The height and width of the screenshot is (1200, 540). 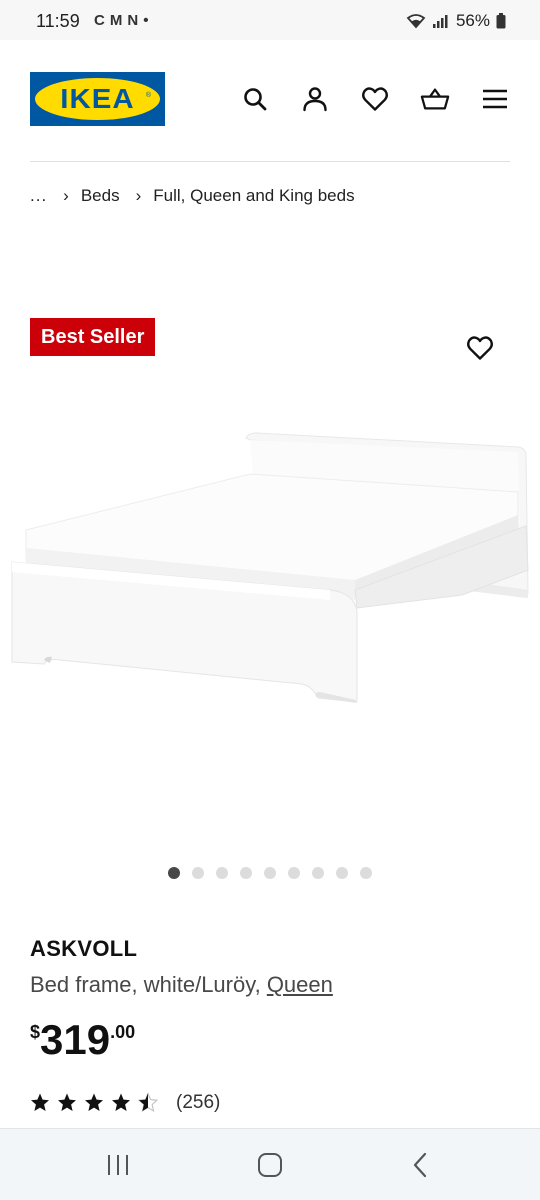 I want to click on status-time: 11:59, so click(x=58, y=21).